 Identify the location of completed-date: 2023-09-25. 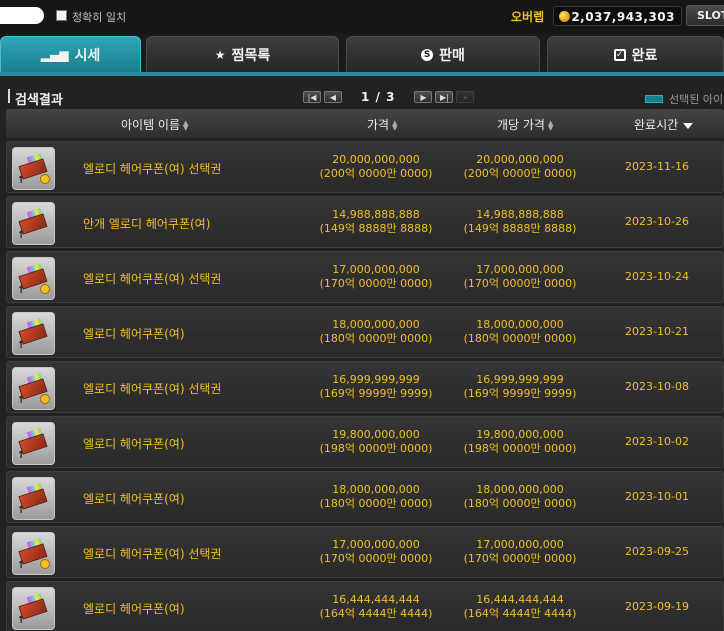
(657, 551).